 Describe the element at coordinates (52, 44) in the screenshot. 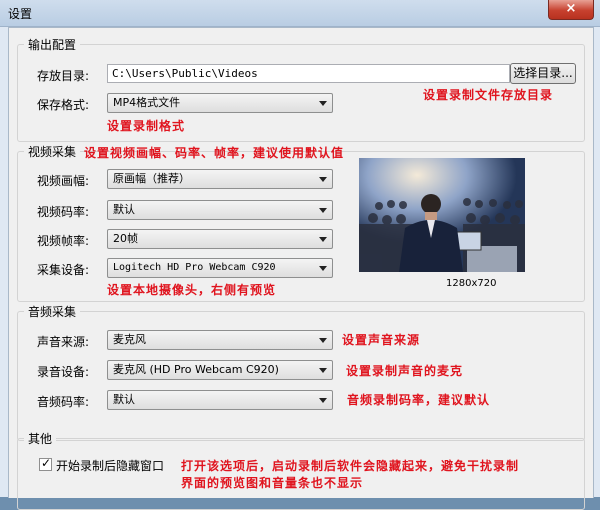

I see `output-legend: 输出配置` at that location.